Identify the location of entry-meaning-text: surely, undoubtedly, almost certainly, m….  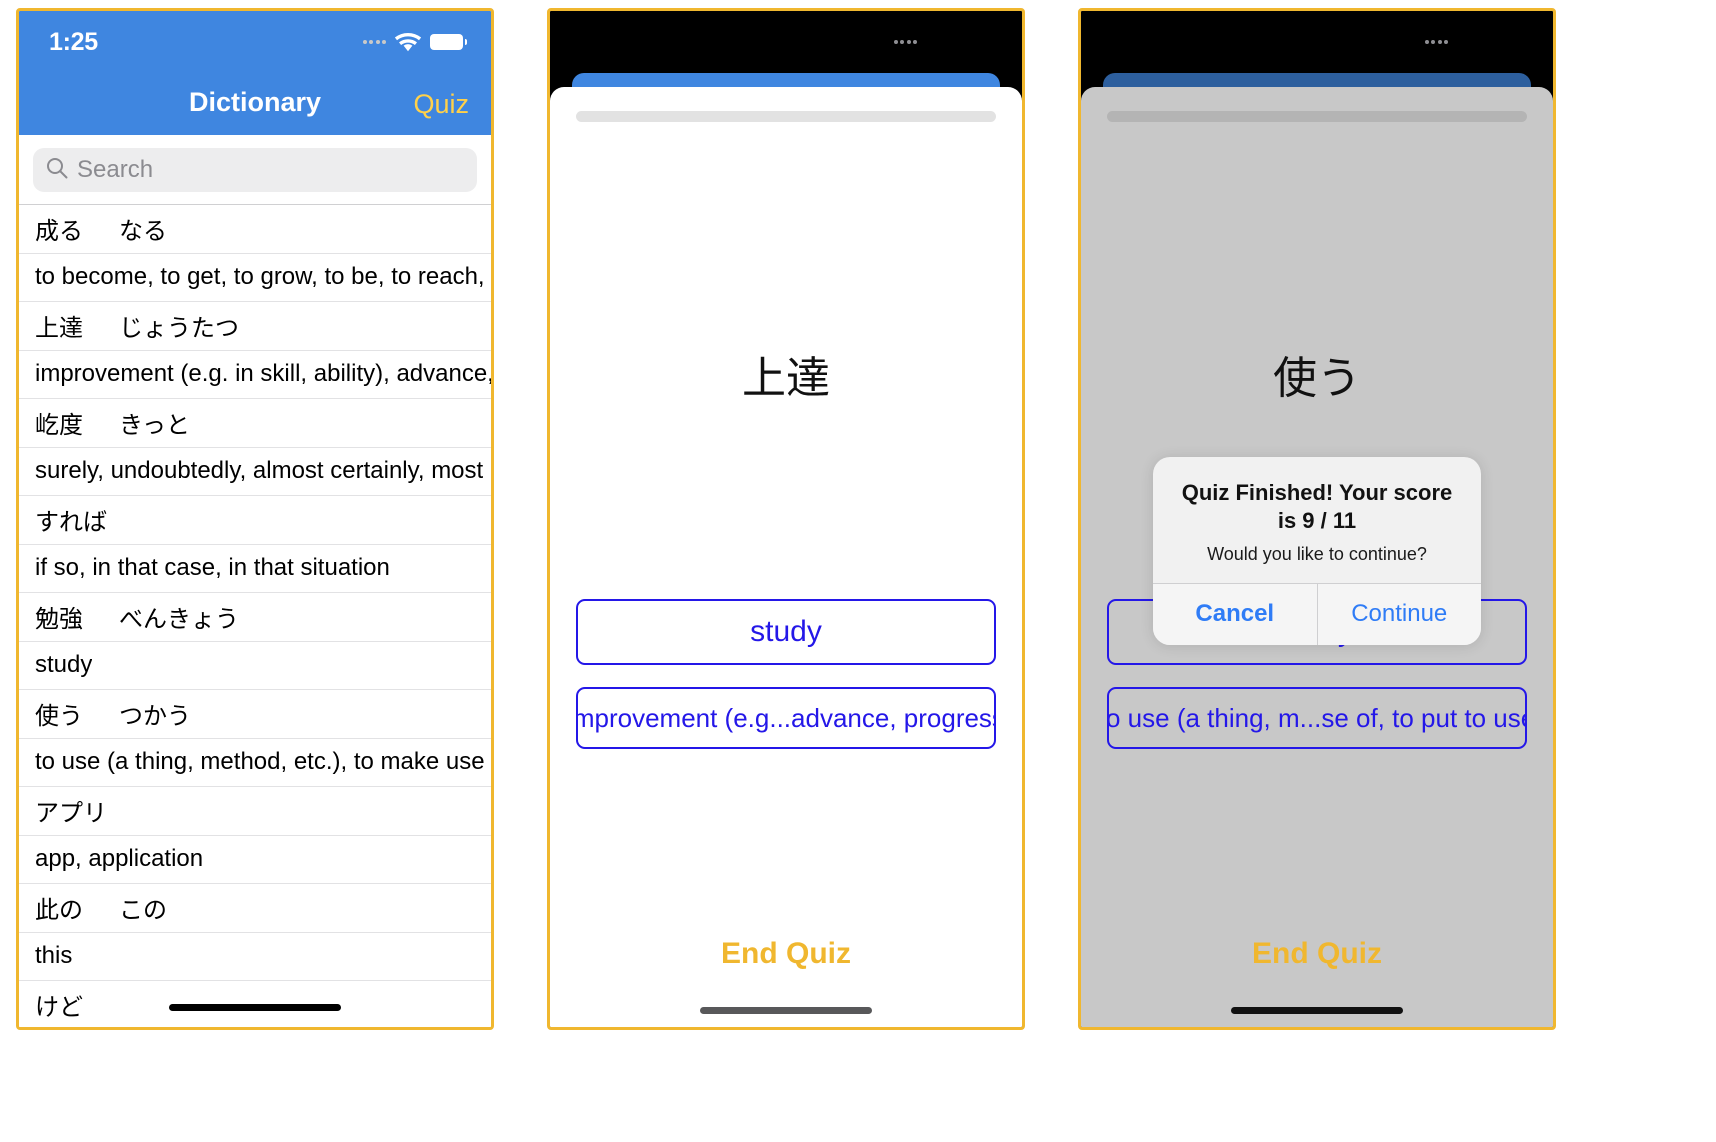
(263, 470).